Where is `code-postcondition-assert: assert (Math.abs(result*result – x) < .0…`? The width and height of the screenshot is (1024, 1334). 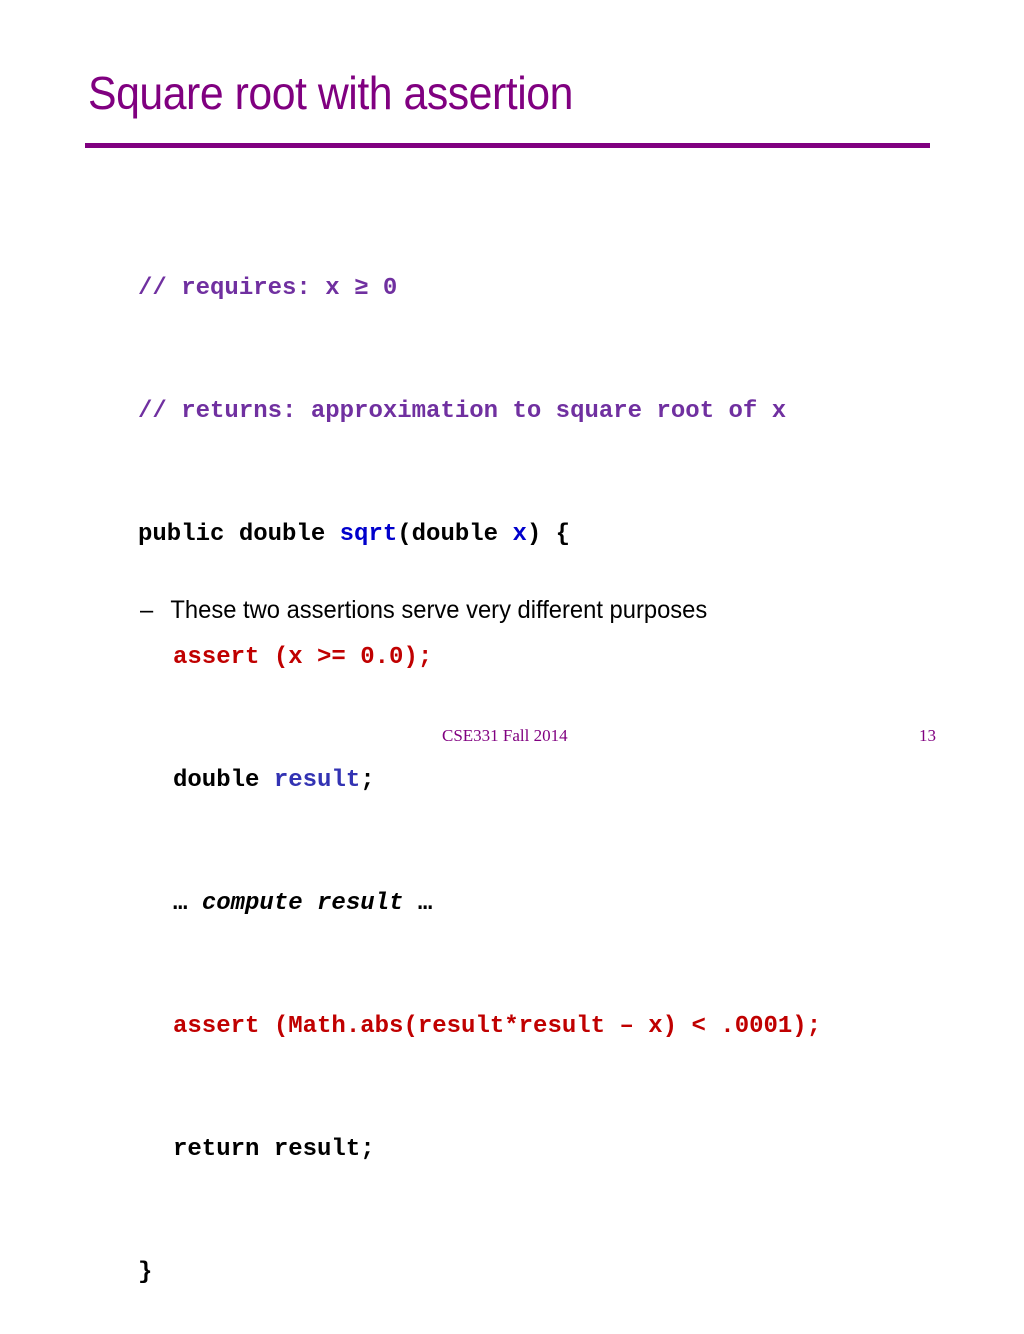
code-postcondition-assert: assert (Math.abs(result*result – x) < .0… is located at coordinates (497, 1026).